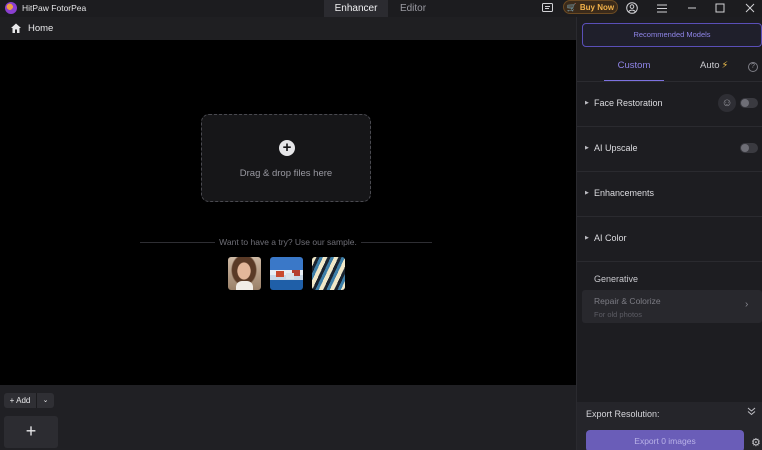 This screenshot has width=762, height=450. Describe the element at coordinates (16, 28) in the screenshot. I see `home-icon` at that location.